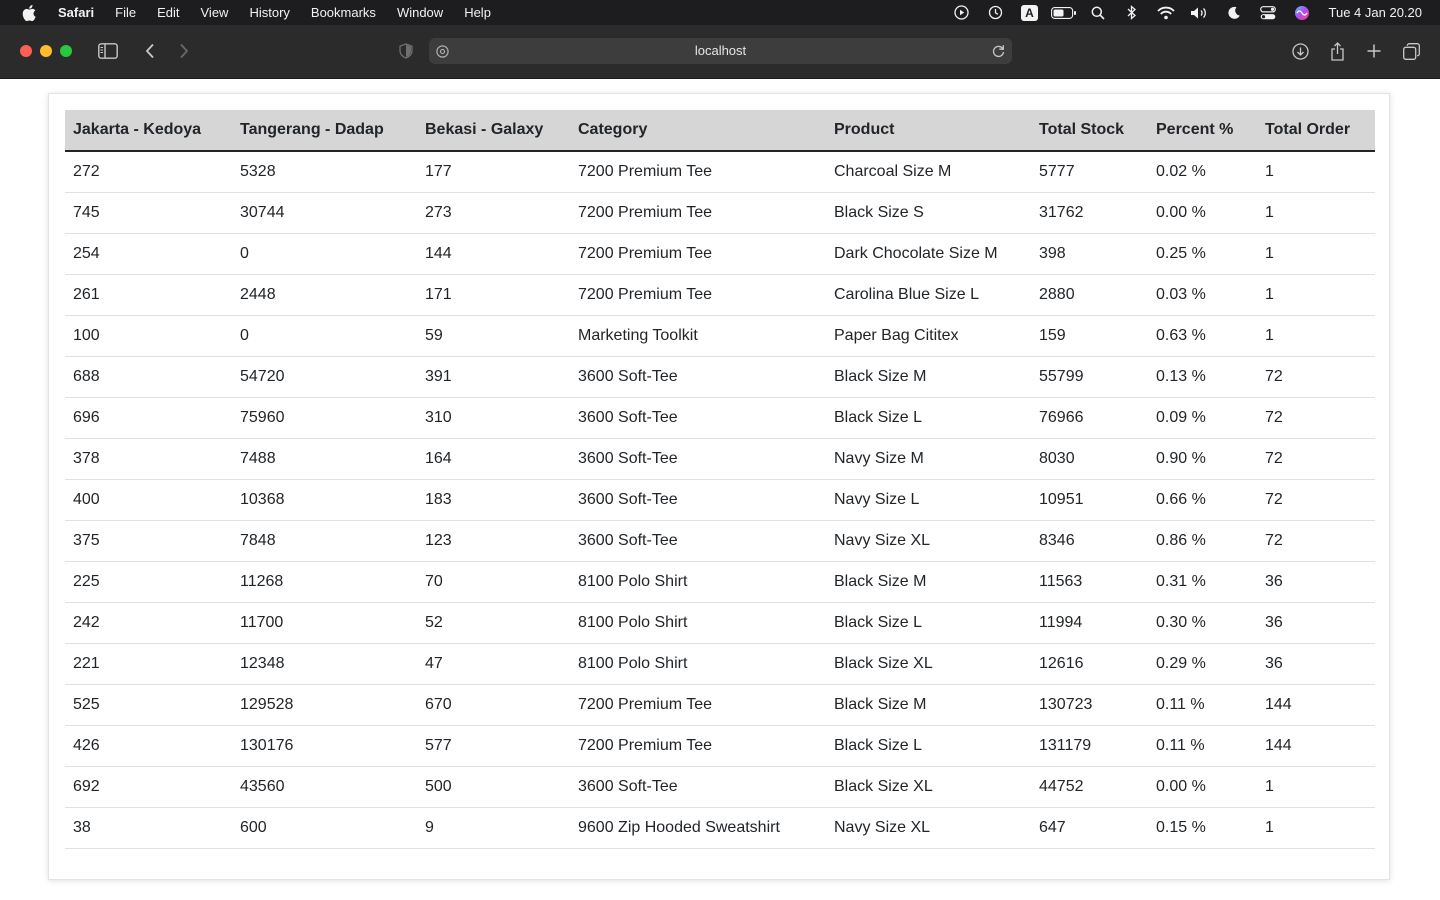 The width and height of the screenshot is (1440, 900). What do you see at coordinates (1268, 12) in the screenshot?
I see `control-center-icon` at bounding box center [1268, 12].